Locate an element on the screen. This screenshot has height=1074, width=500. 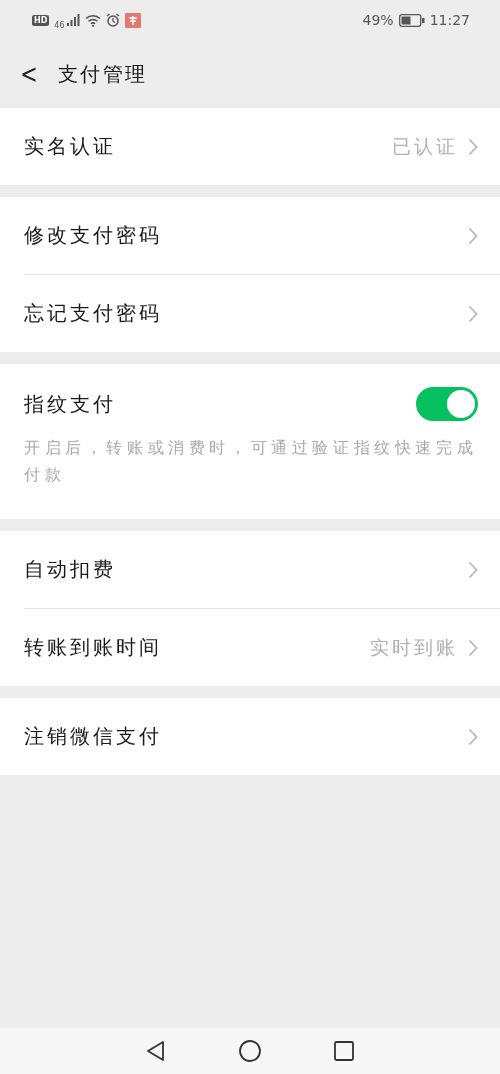
row-label: 忘记支付密码 is located at coordinates (93, 313).